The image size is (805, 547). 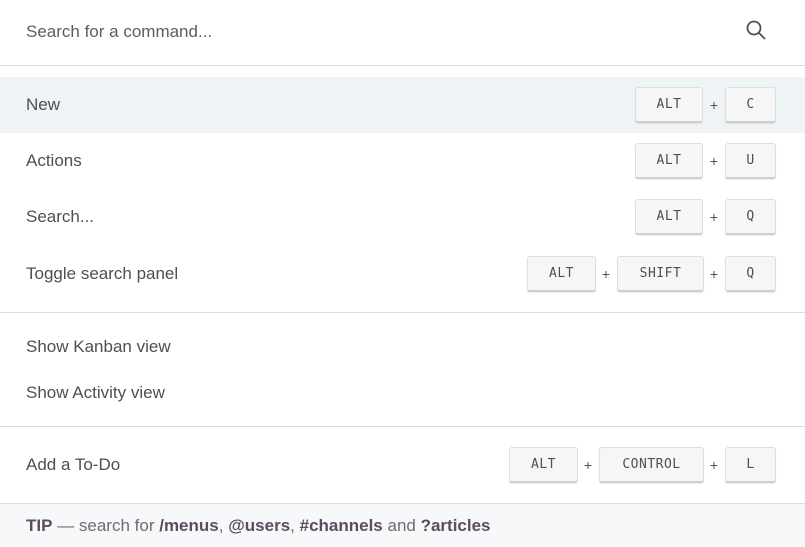 I want to click on tip-menus: /menus, so click(x=189, y=525).